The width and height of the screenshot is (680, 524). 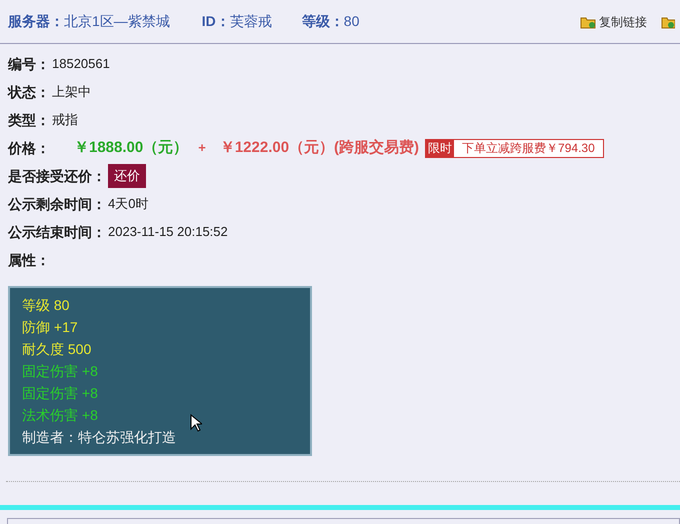 I want to click on counter-offer-button: 还价, so click(x=127, y=176).